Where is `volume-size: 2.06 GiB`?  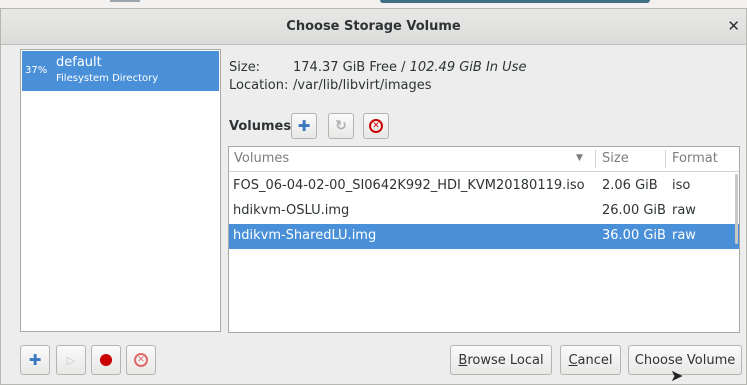 volume-size: 2.06 GiB is located at coordinates (630, 185).